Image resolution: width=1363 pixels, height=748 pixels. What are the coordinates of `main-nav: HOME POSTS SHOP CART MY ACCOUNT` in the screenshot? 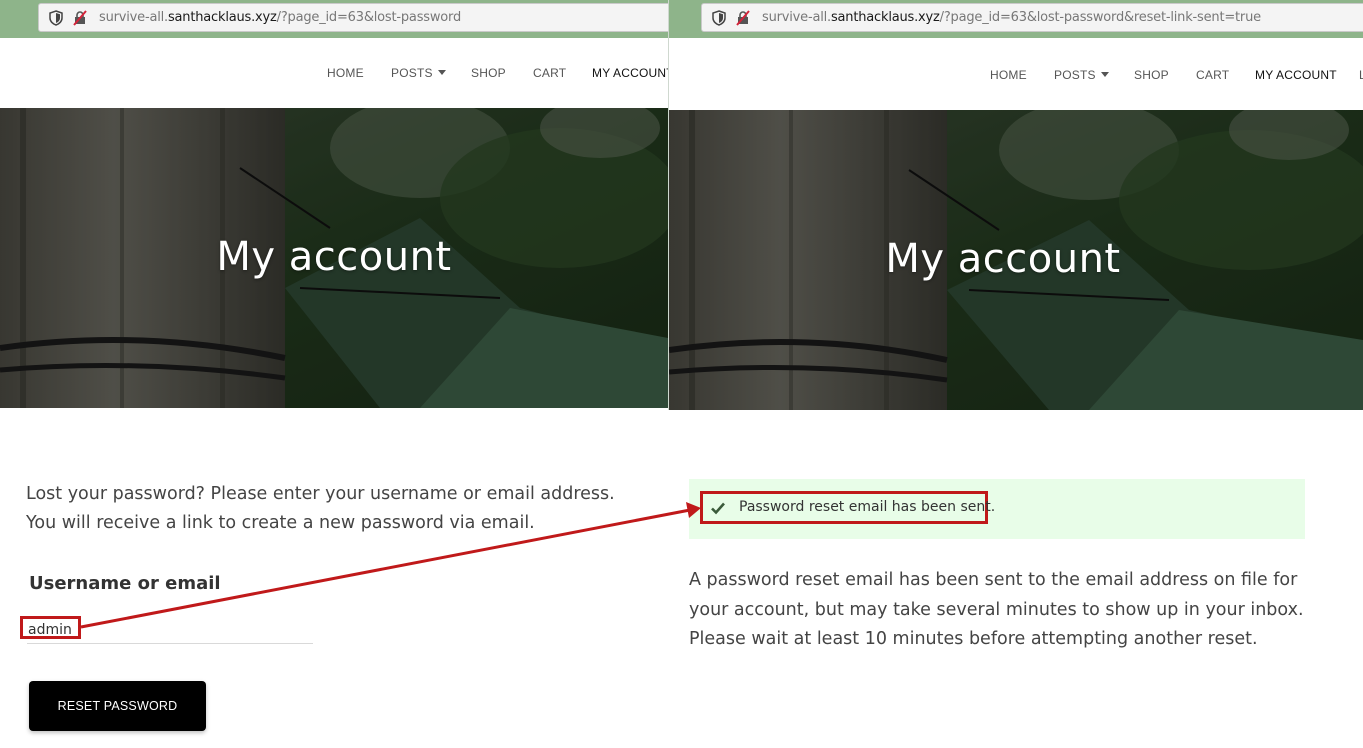 It's located at (334, 73).